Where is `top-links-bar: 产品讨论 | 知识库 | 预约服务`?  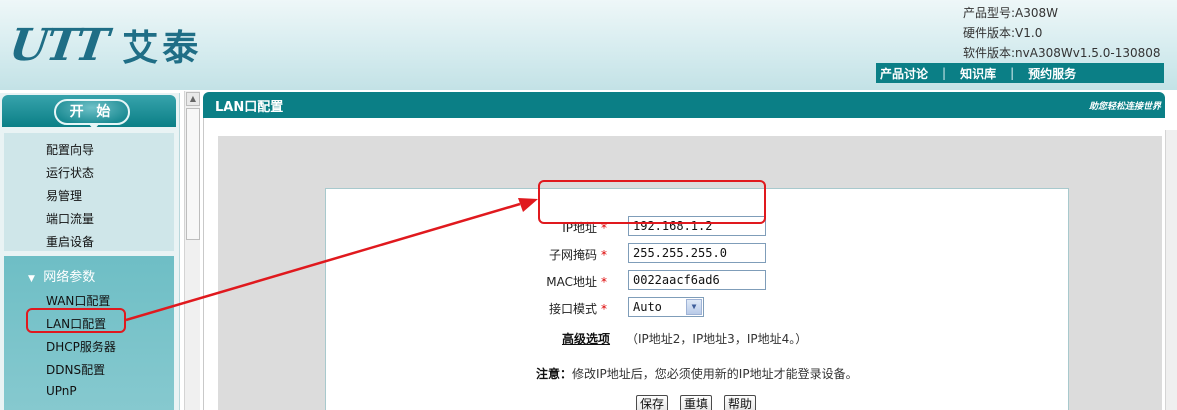
top-links-bar: 产品讨论 | 知识库 | 预约服务 is located at coordinates (1020, 73).